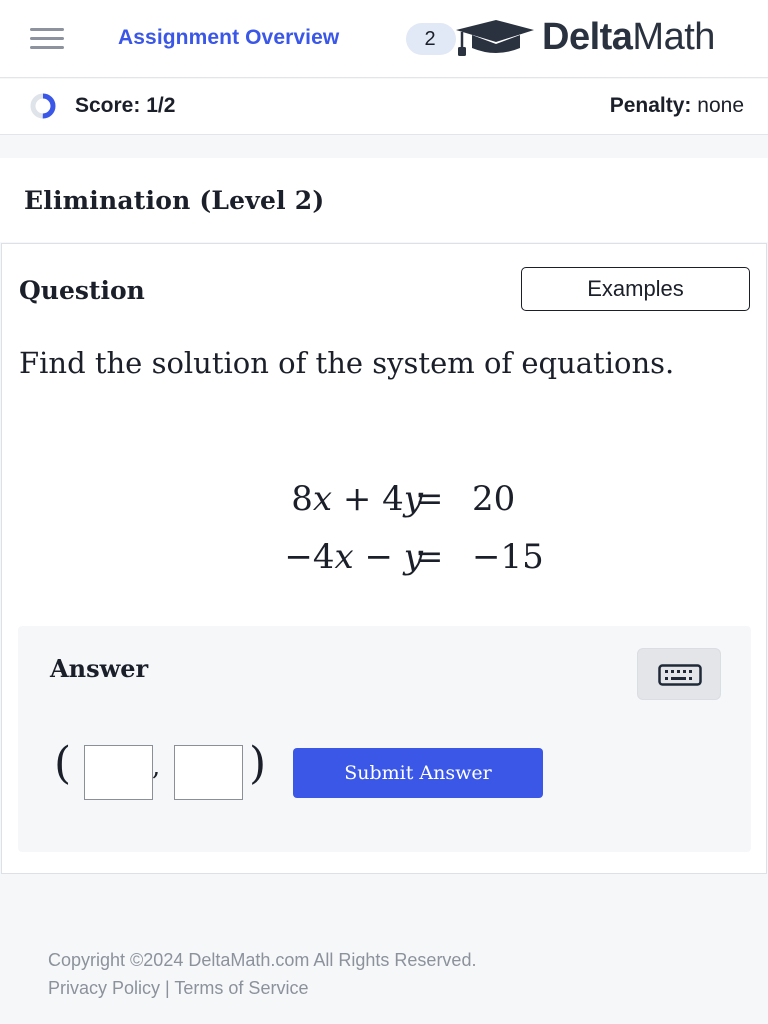  What do you see at coordinates (418, 773) in the screenshot?
I see `submit-answer-button: Submit Answer` at bounding box center [418, 773].